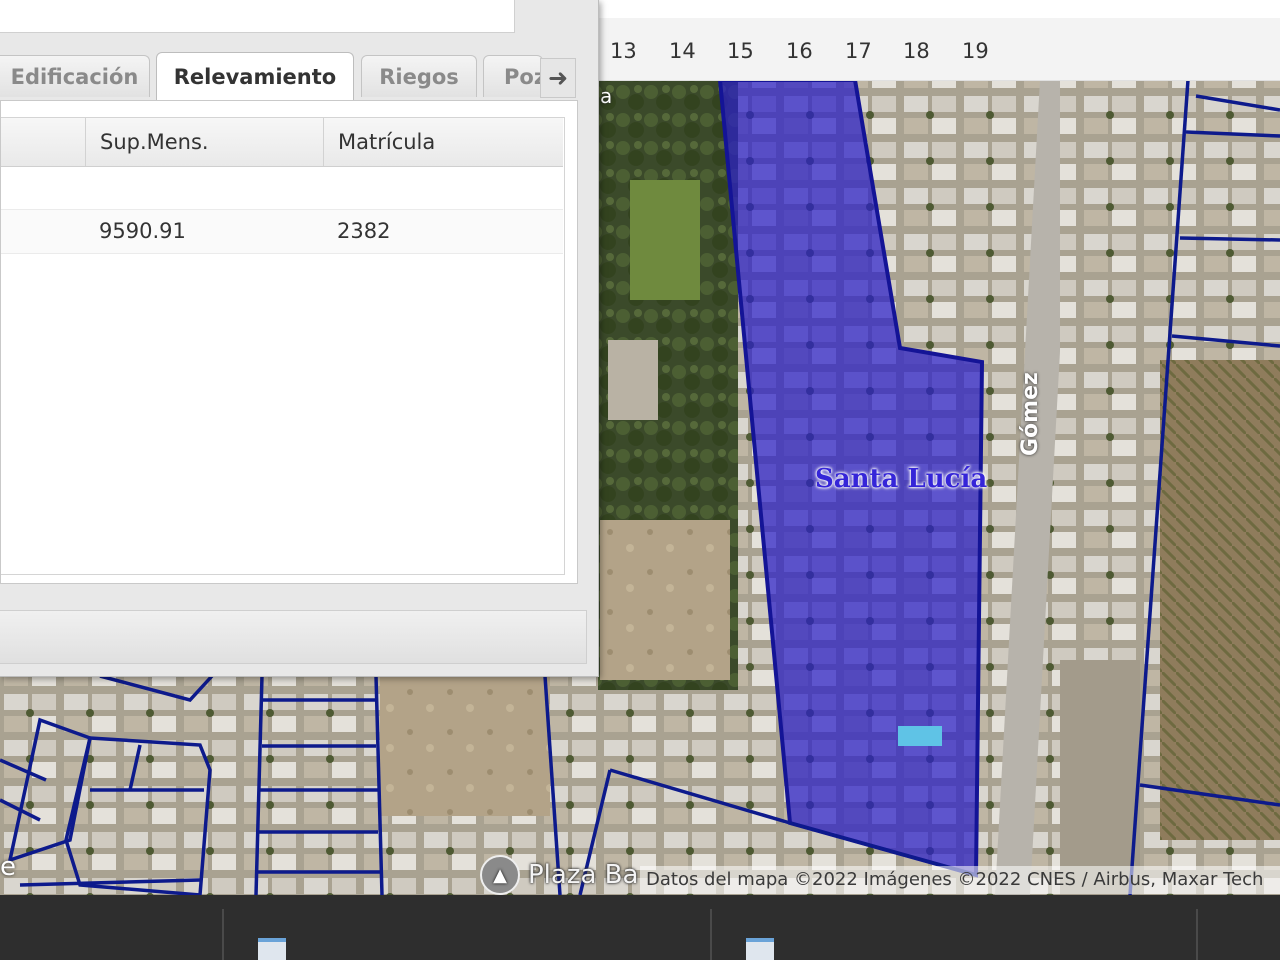 Image resolution: width=1280 pixels, height=960 pixels. I want to click on table-cell-sup-mens: 9590.91, so click(142, 231).